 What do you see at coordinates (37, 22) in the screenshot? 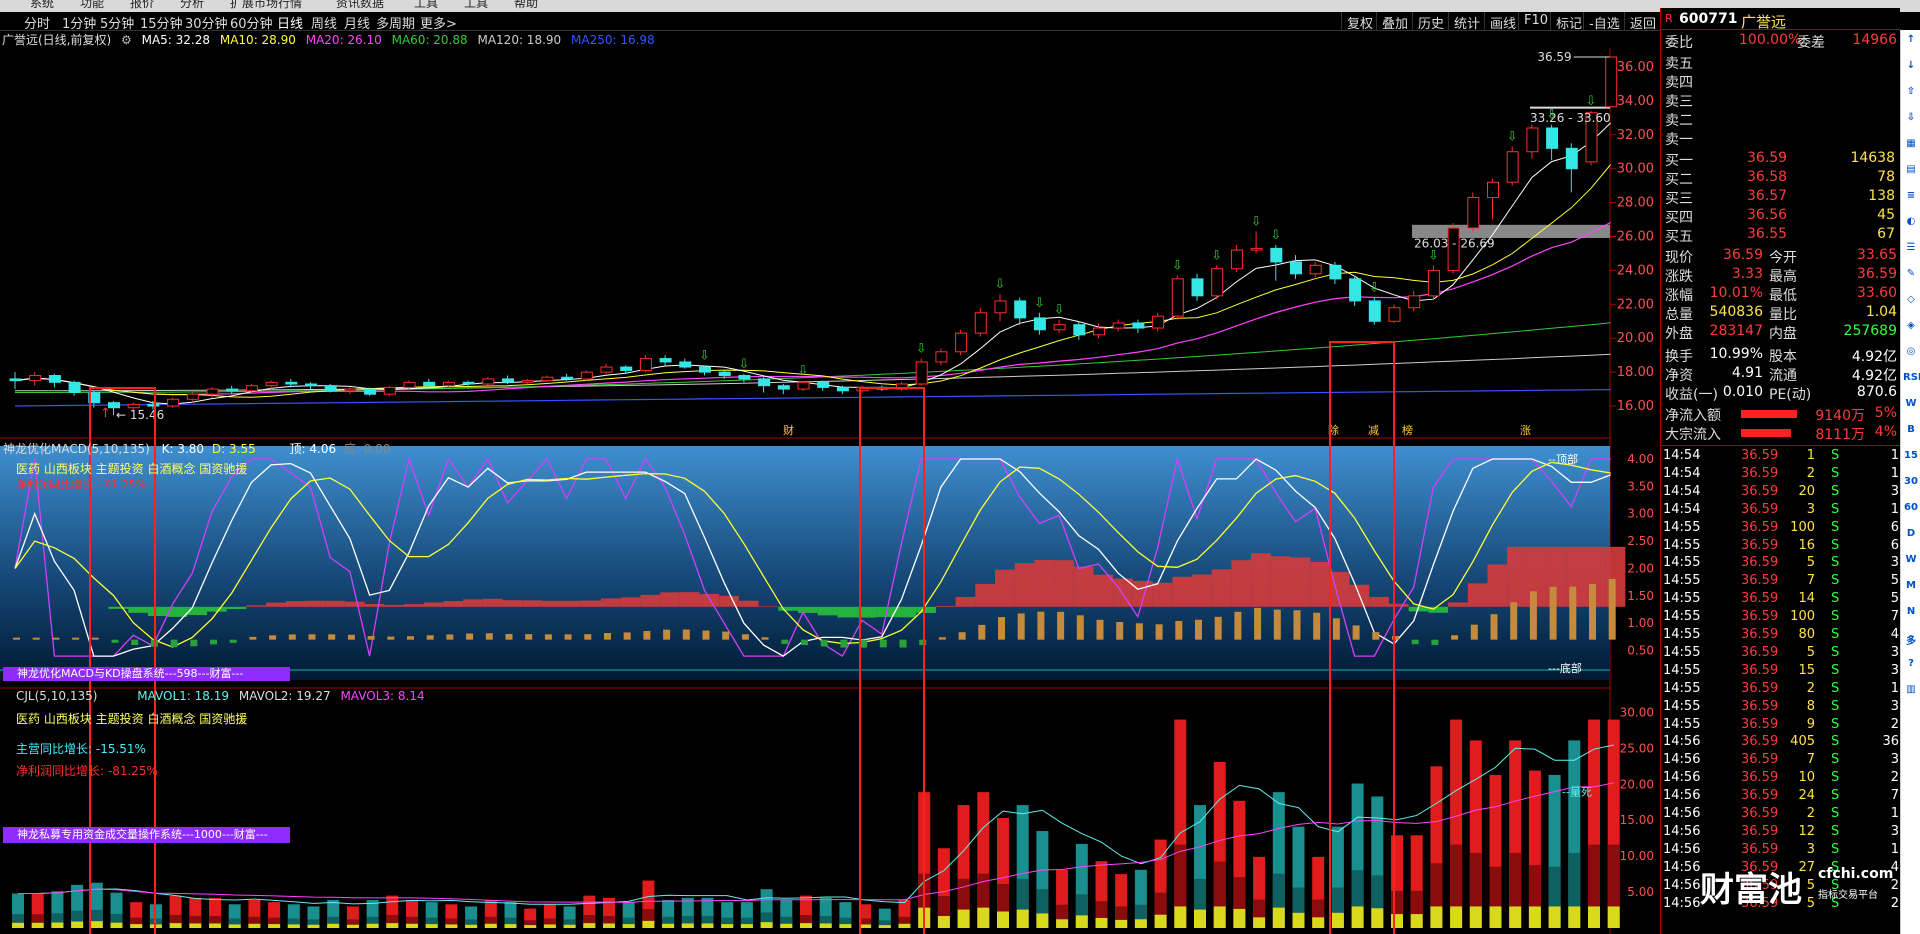
I see `period-tab: 分时` at bounding box center [37, 22].